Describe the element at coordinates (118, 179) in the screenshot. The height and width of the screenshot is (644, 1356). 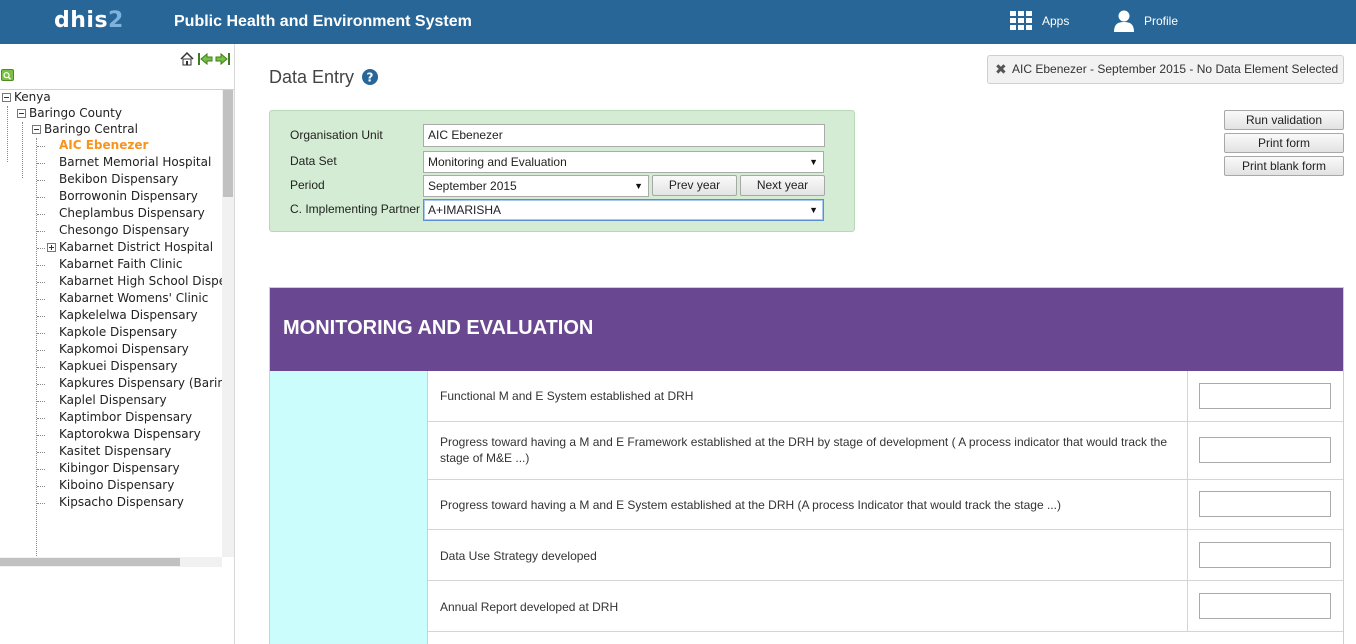
I see `tree-node-facility: Bekibon Dispensary` at that location.